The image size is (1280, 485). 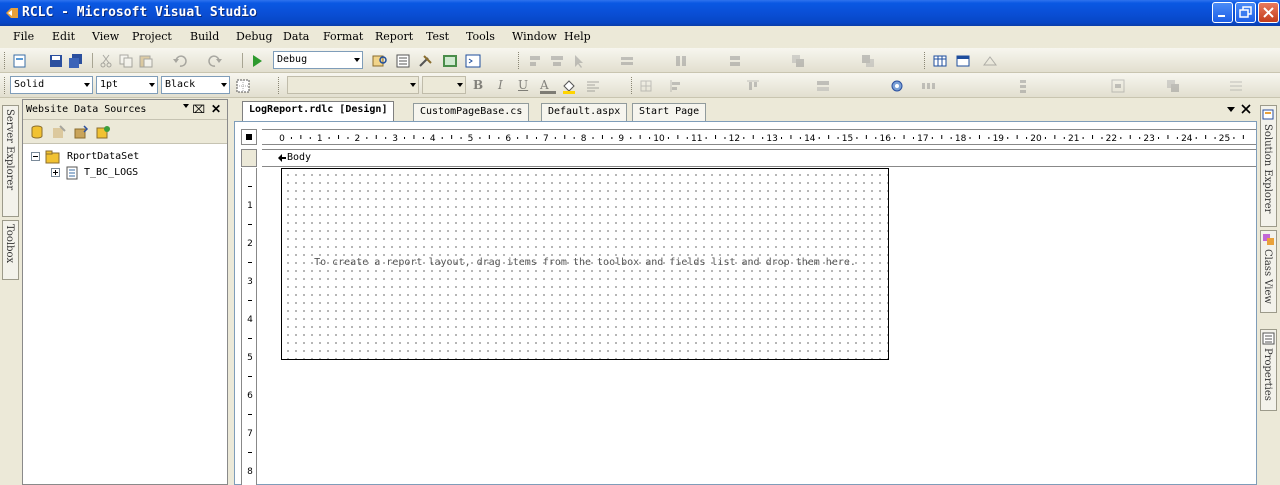 What do you see at coordinates (103, 132) in the screenshot?
I see `refresh-icon` at bounding box center [103, 132].